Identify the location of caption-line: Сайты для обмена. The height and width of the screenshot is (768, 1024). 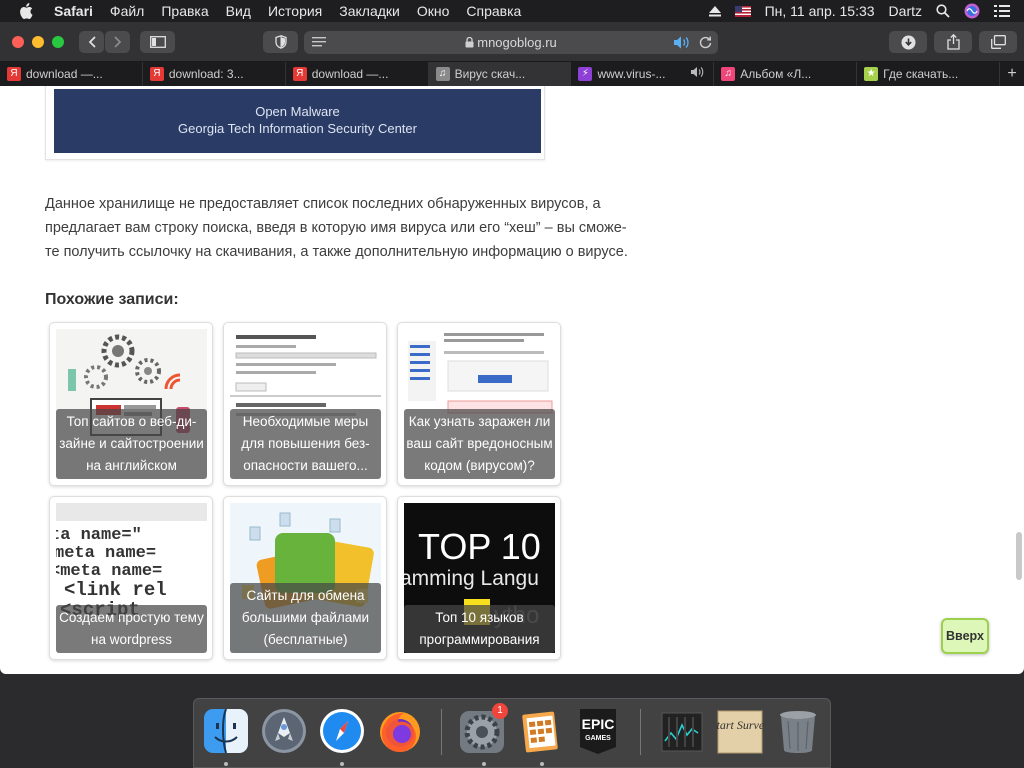
(305, 595).